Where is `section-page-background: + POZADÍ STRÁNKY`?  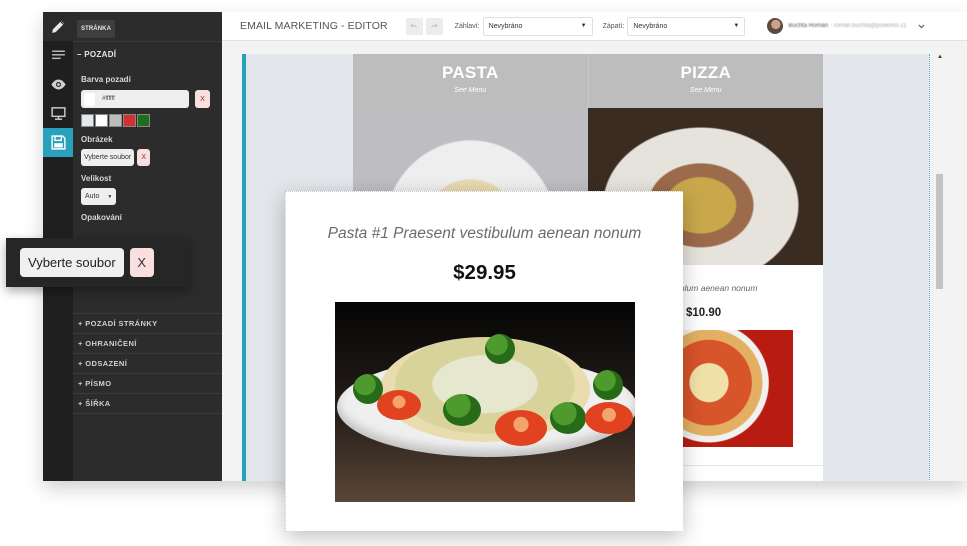
section-page-background: + POZADÍ STRÁNKY is located at coordinates (147, 323).